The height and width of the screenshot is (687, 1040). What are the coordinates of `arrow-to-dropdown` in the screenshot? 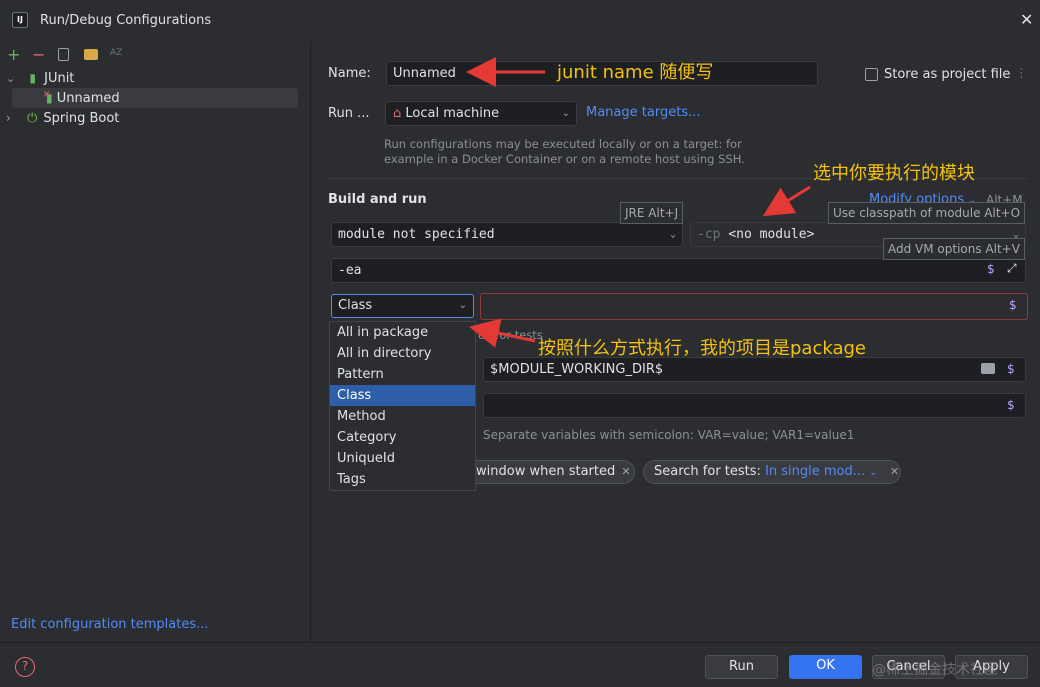 It's located at (502, 333).